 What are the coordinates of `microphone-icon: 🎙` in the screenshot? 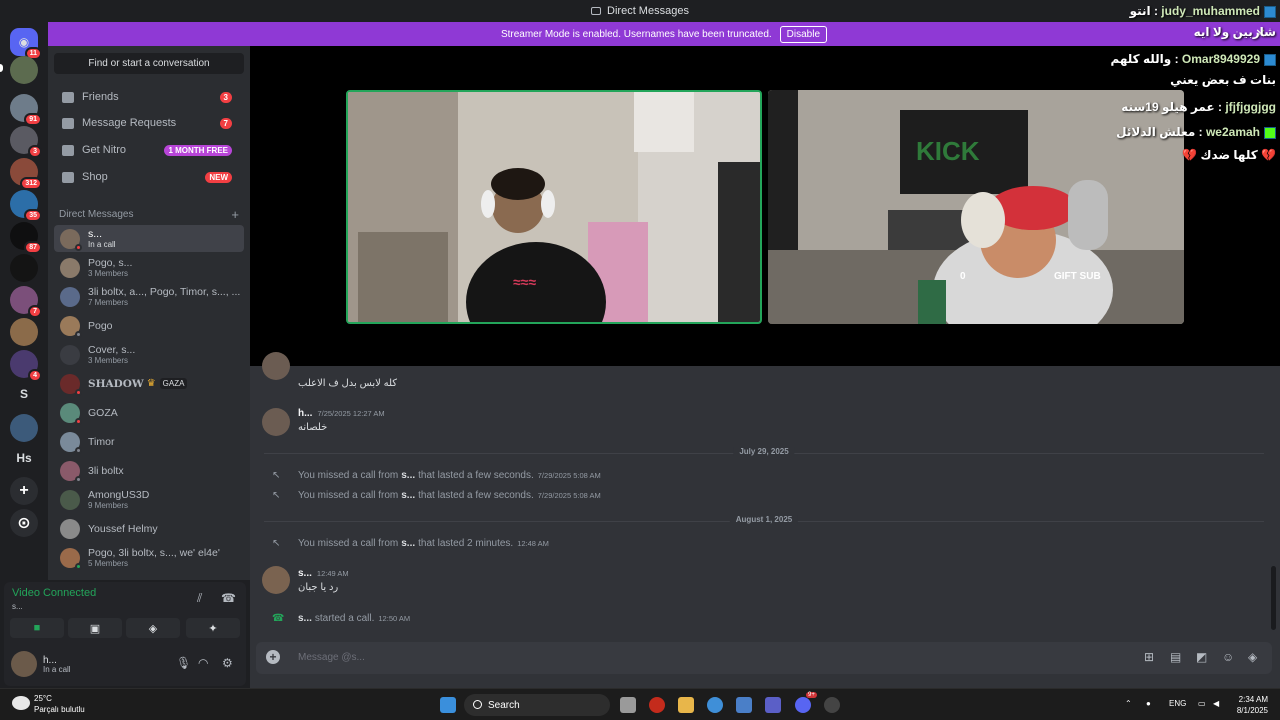 It's located at (183, 663).